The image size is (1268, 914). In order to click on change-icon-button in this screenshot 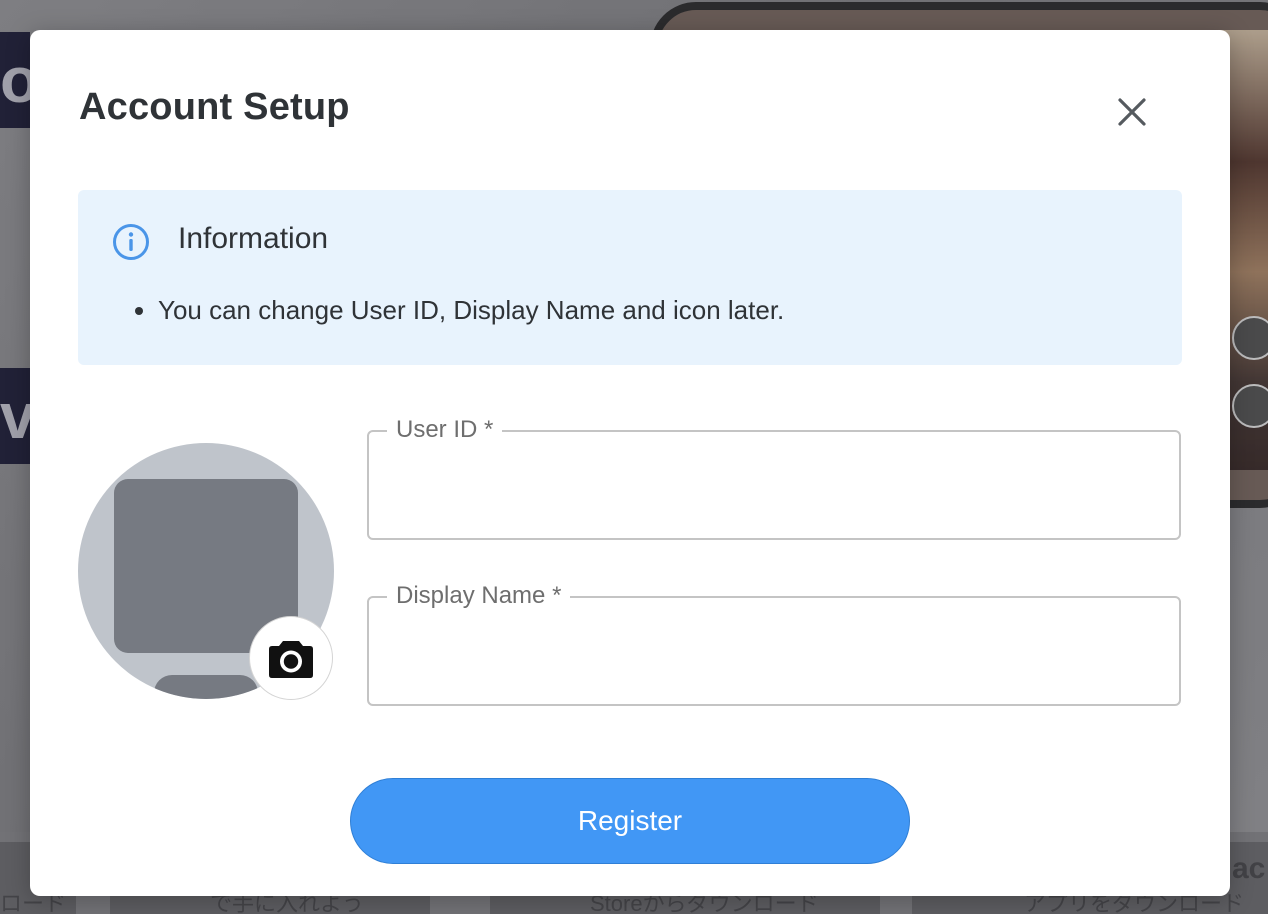, I will do `click(291, 658)`.